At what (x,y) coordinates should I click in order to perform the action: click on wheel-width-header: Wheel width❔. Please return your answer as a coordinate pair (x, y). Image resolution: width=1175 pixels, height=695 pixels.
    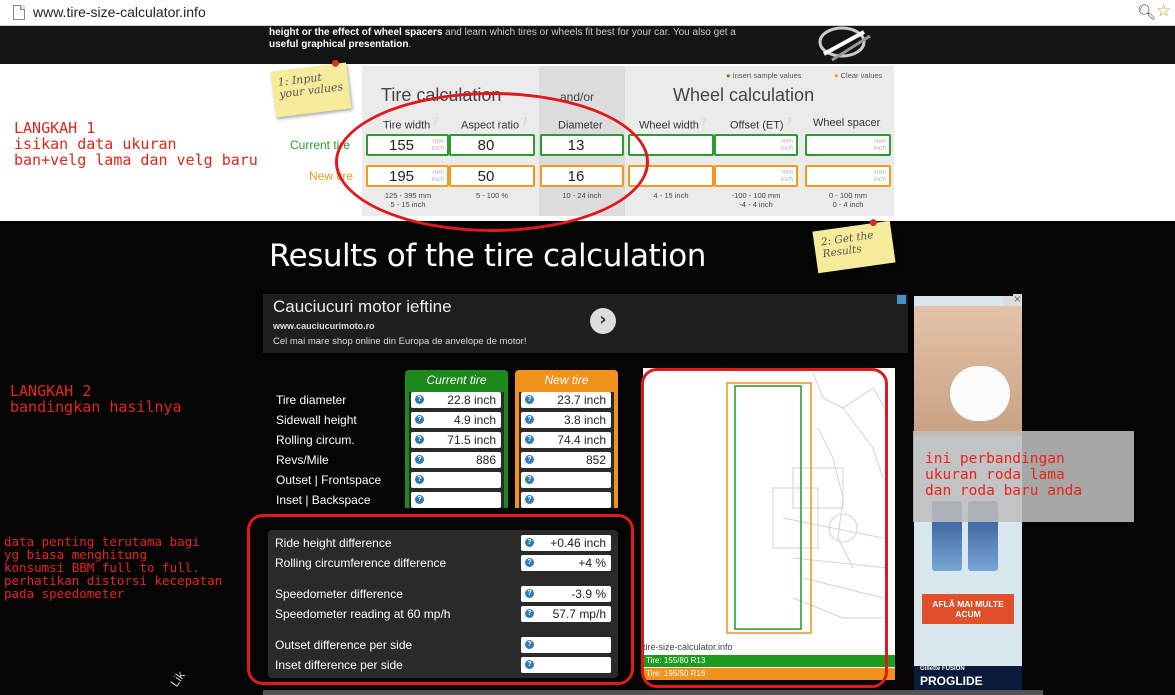
    Looking at the image, I should click on (674, 124).